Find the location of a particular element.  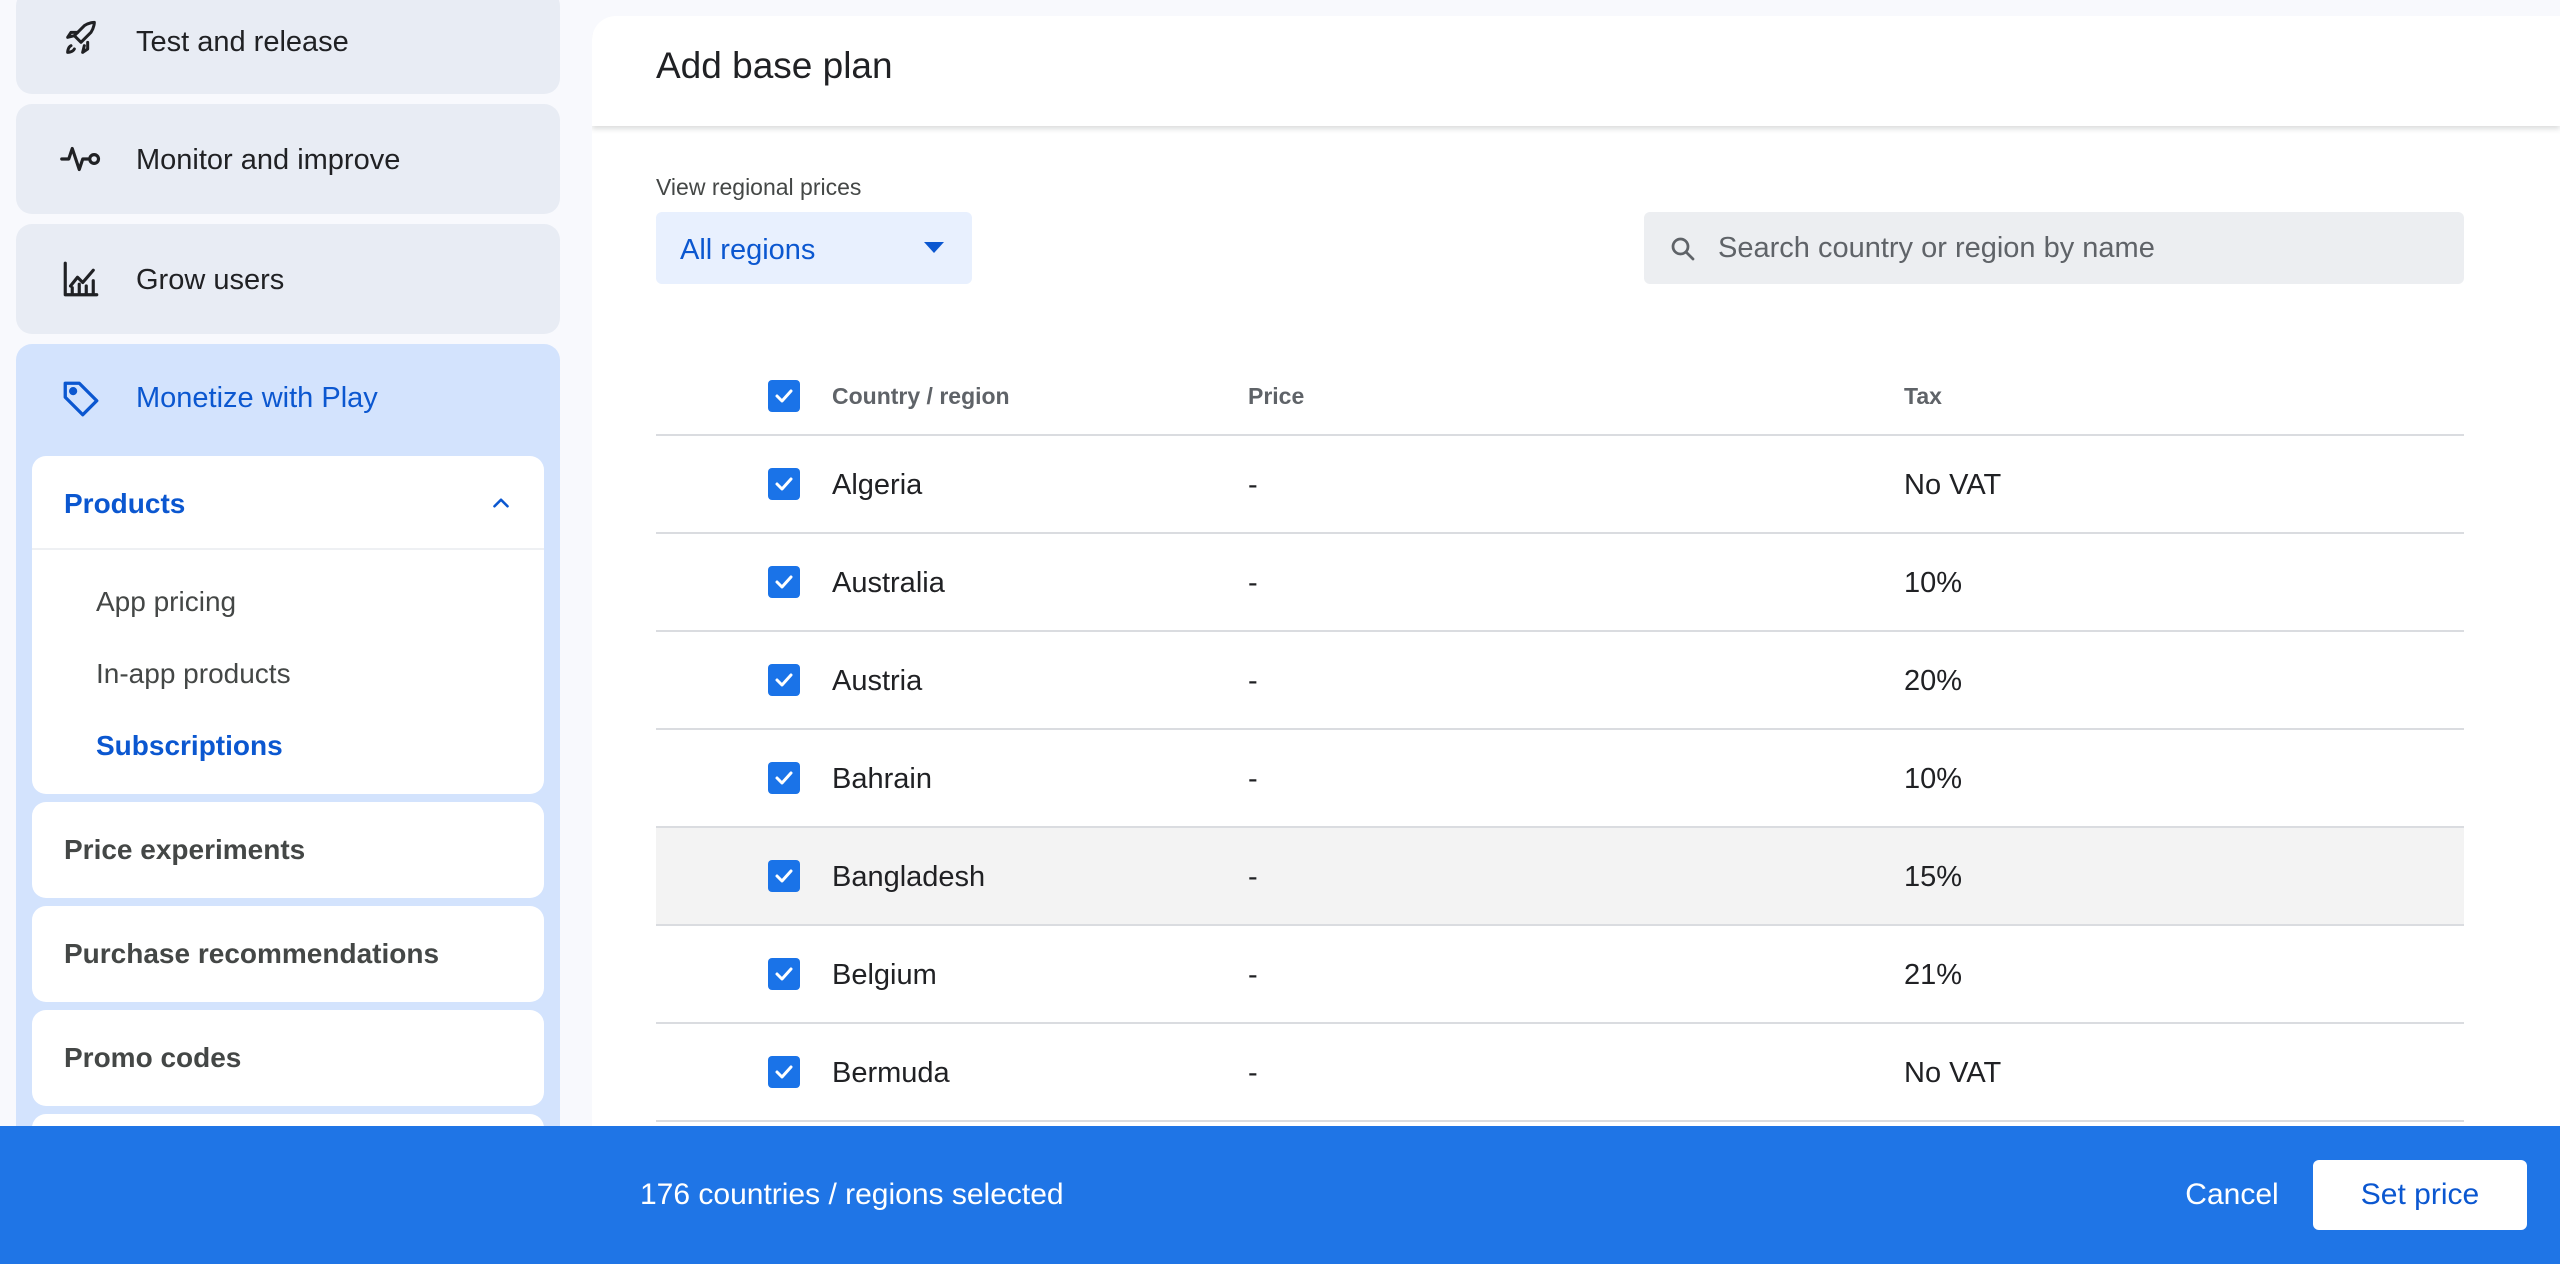

search-input is located at coordinates (2078, 248).